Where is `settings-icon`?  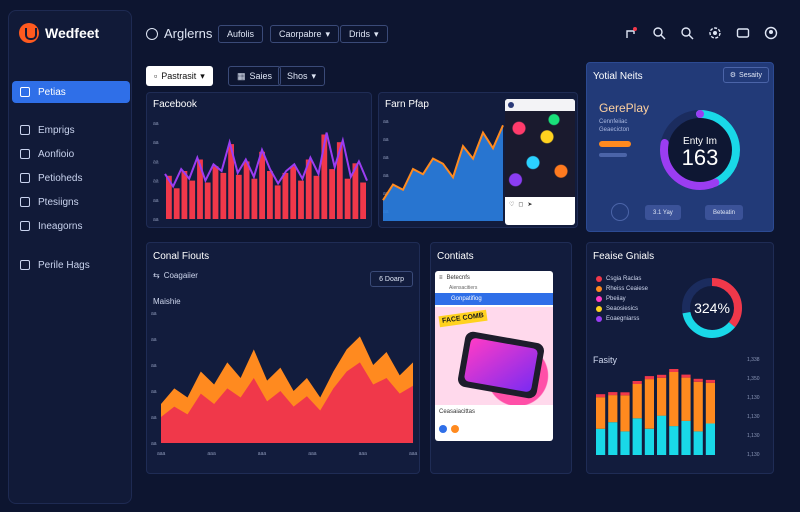
settings-icon is located at coordinates (715, 33).